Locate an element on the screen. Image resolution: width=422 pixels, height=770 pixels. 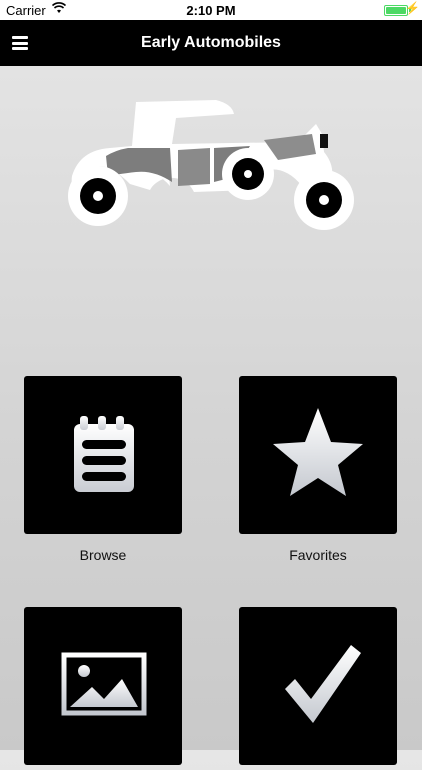
vintage-car-icon is located at coordinates (211, 165).